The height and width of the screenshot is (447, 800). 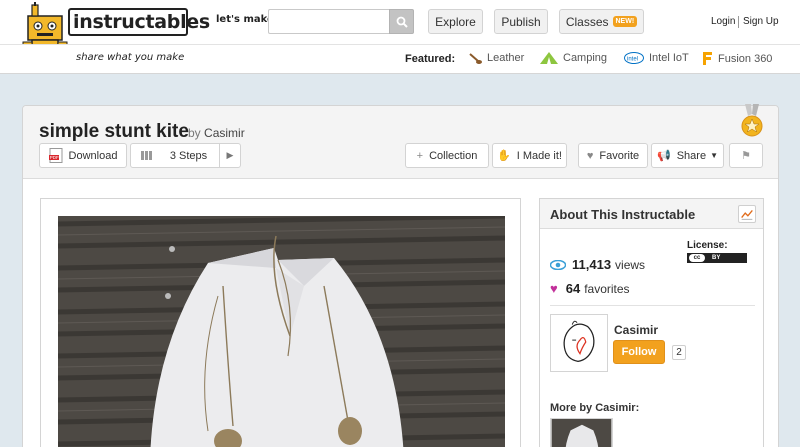 I want to click on report-flag-button: ⚑, so click(x=746, y=155).